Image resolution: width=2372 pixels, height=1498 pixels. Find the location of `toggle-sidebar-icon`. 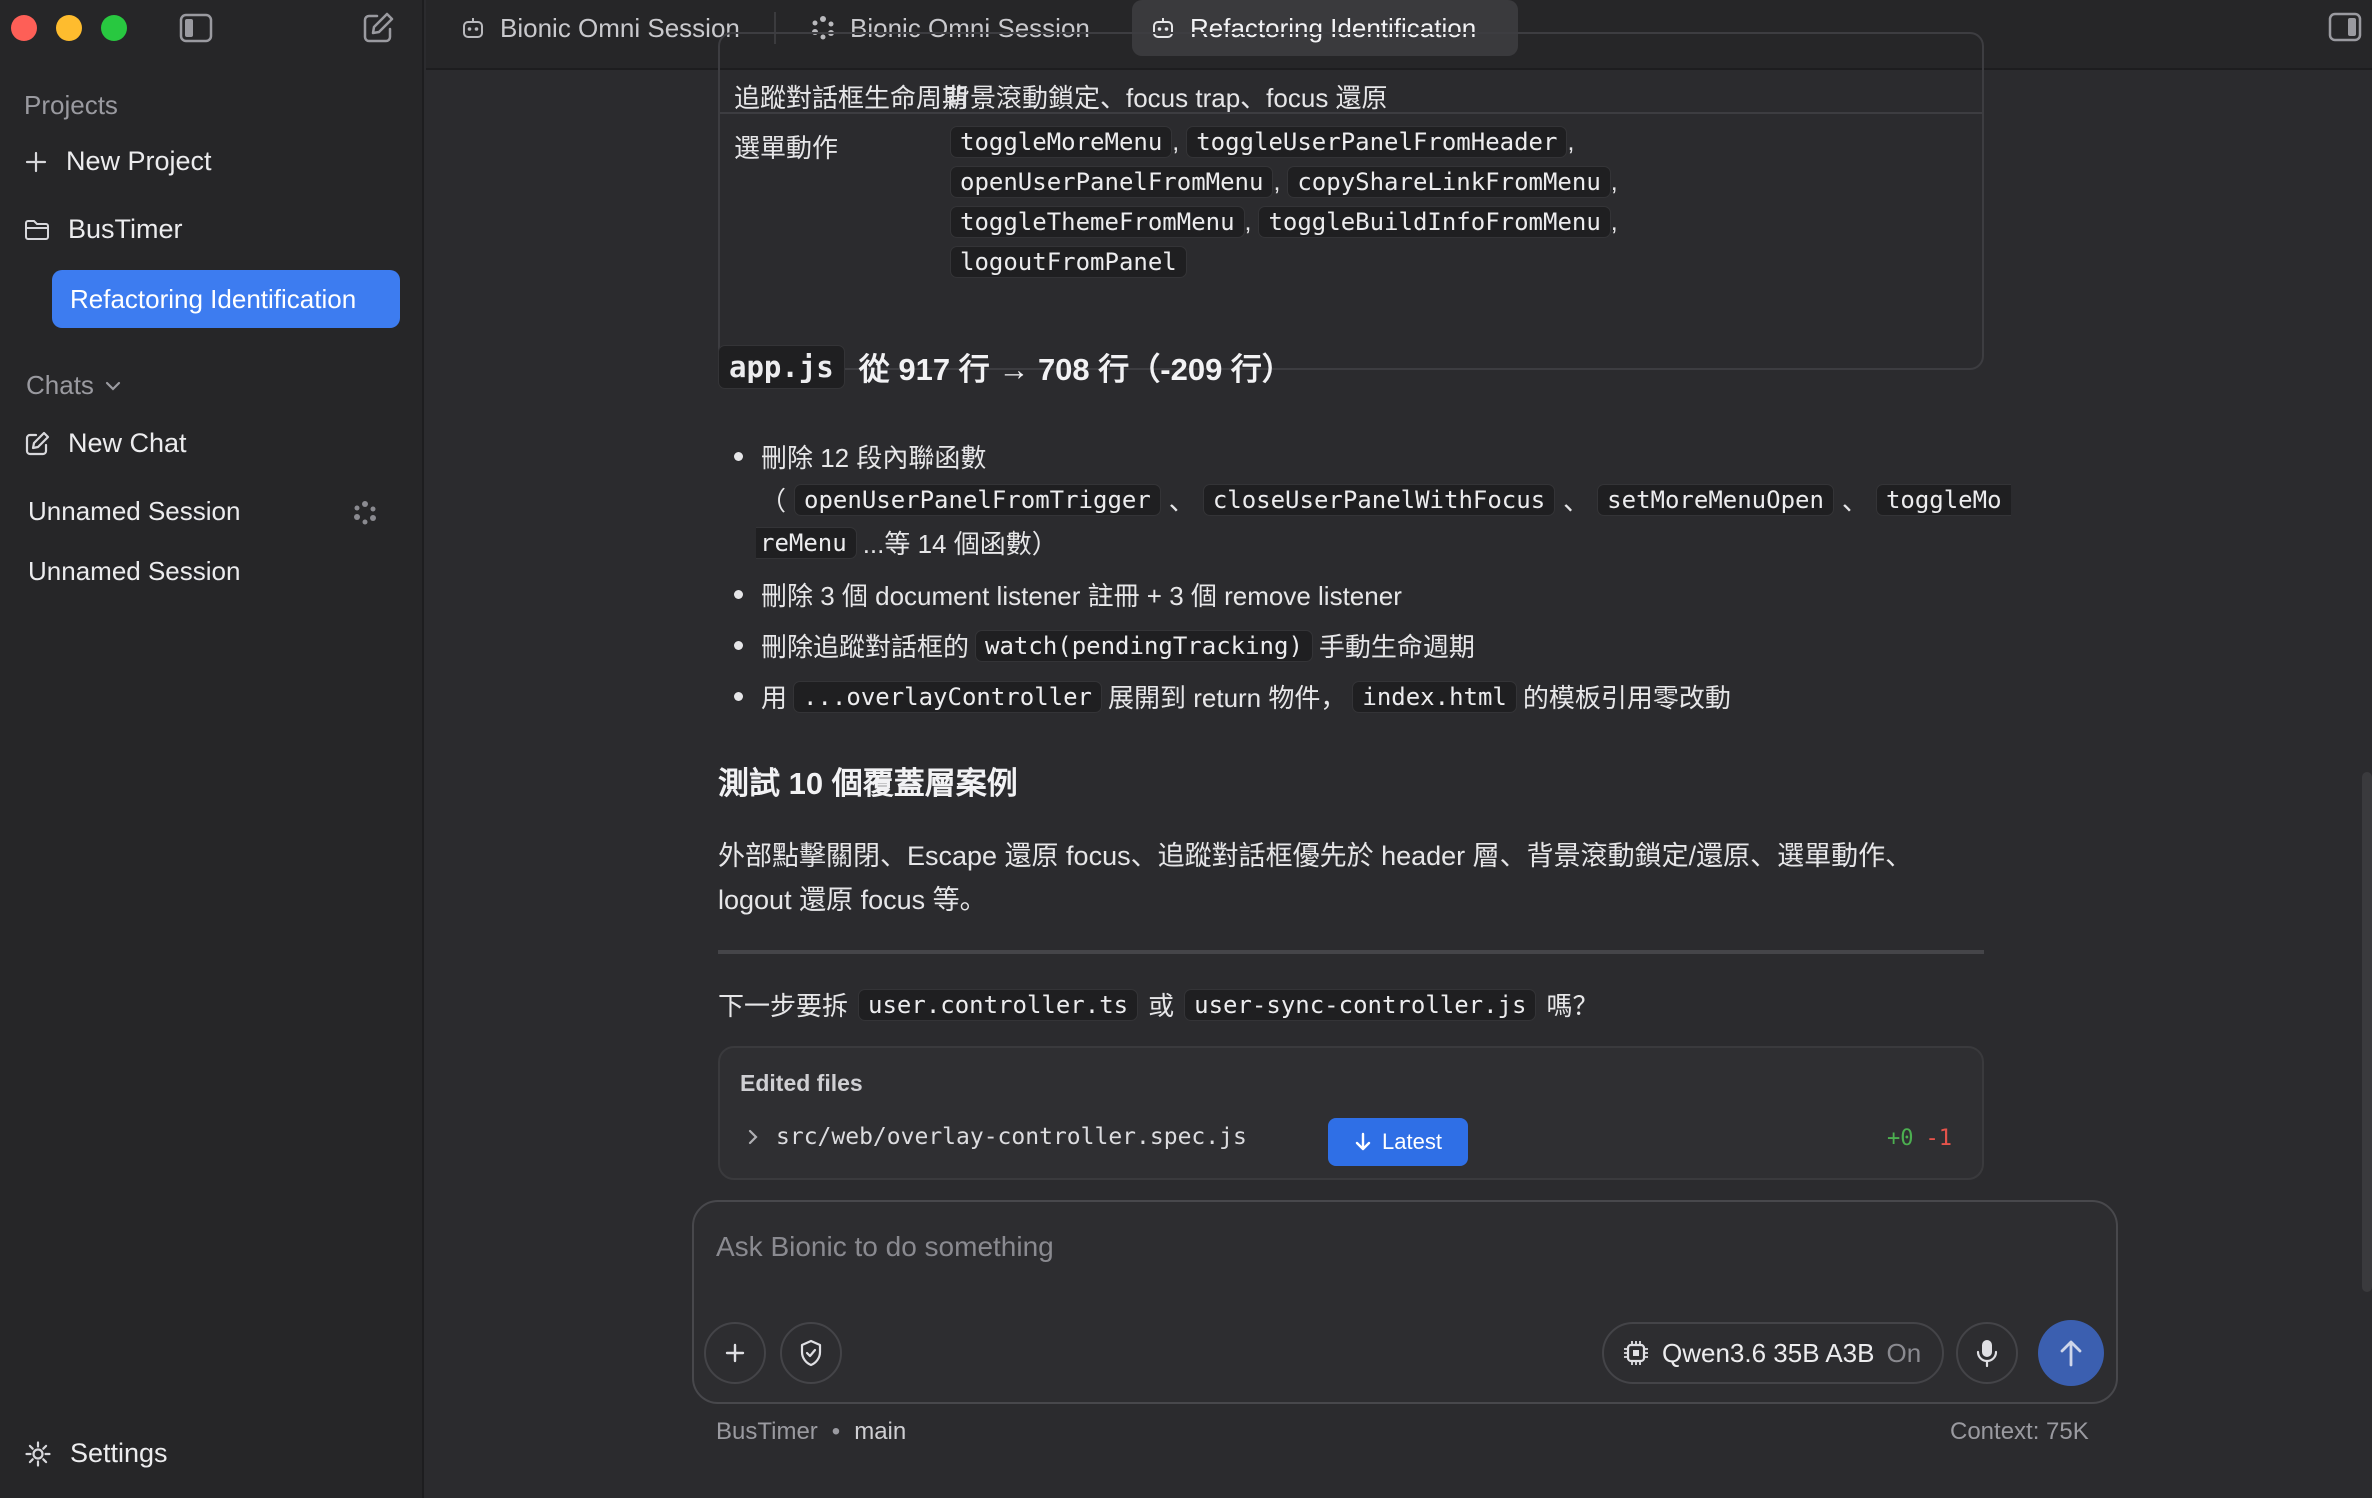

toggle-sidebar-icon is located at coordinates (196, 28).